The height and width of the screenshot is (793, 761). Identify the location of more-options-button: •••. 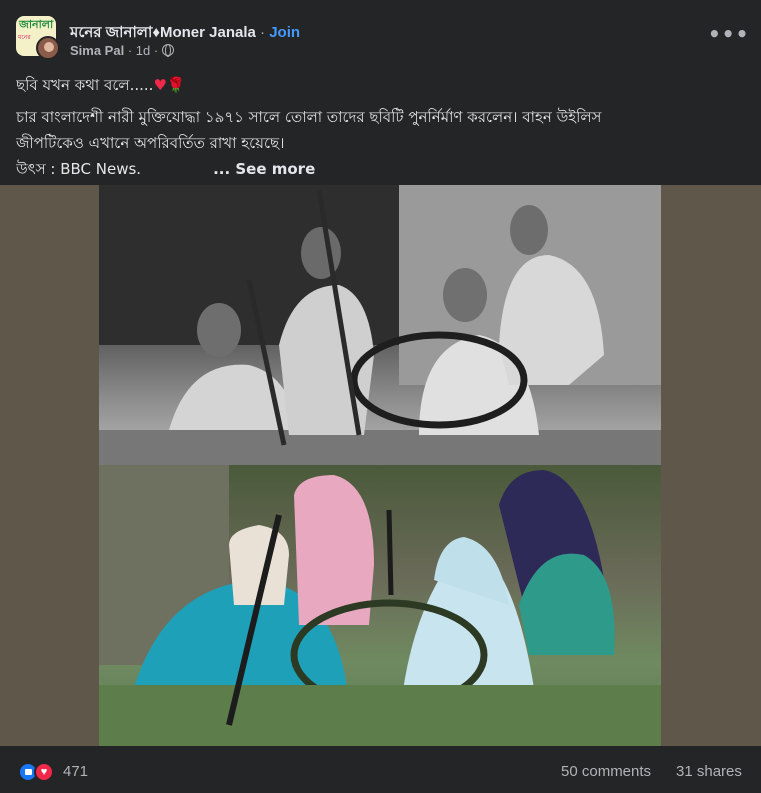
(728, 38).